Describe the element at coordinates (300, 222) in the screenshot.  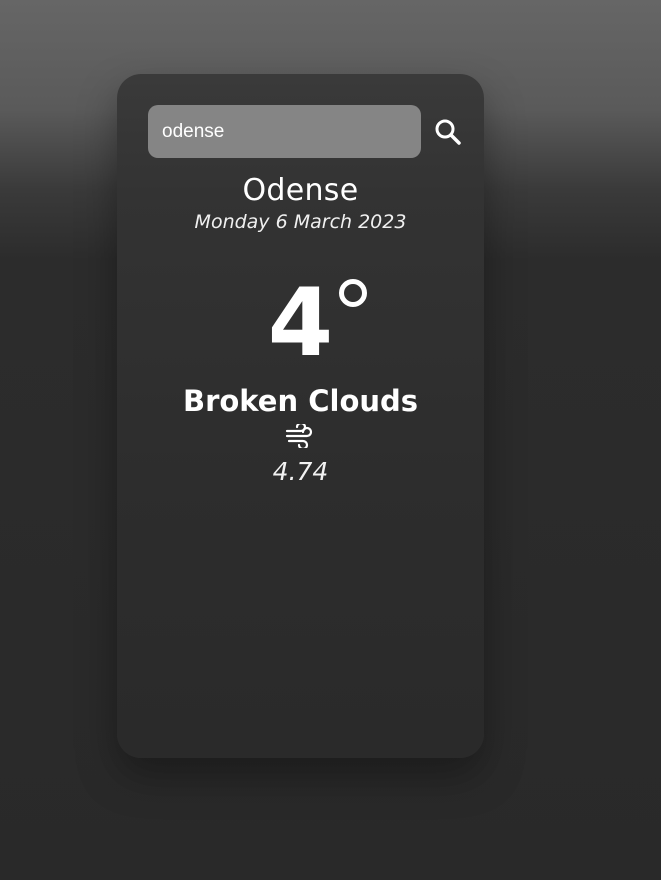
I see `current-date: Monday 6 March 2023` at that location.